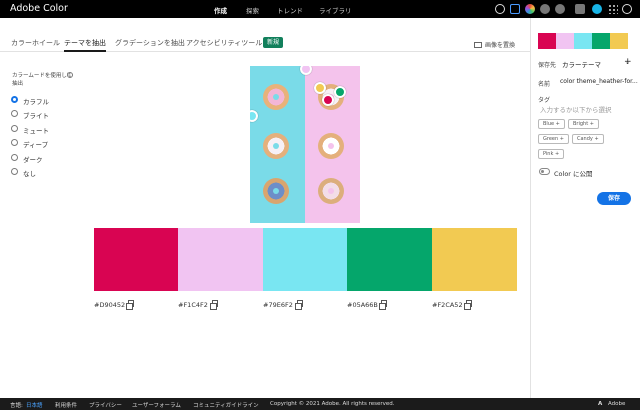  I want to click on name-label: 名前, so click(544, 84).